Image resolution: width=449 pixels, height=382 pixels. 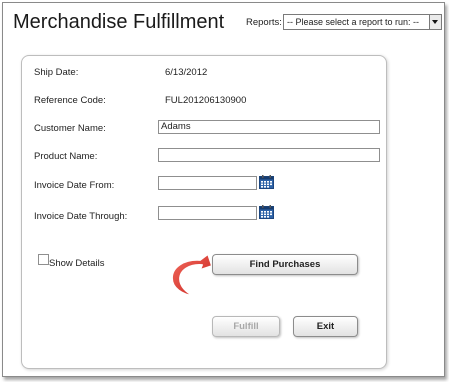 I want to click on curved-arrow-icon, so click(x=192, y=275).